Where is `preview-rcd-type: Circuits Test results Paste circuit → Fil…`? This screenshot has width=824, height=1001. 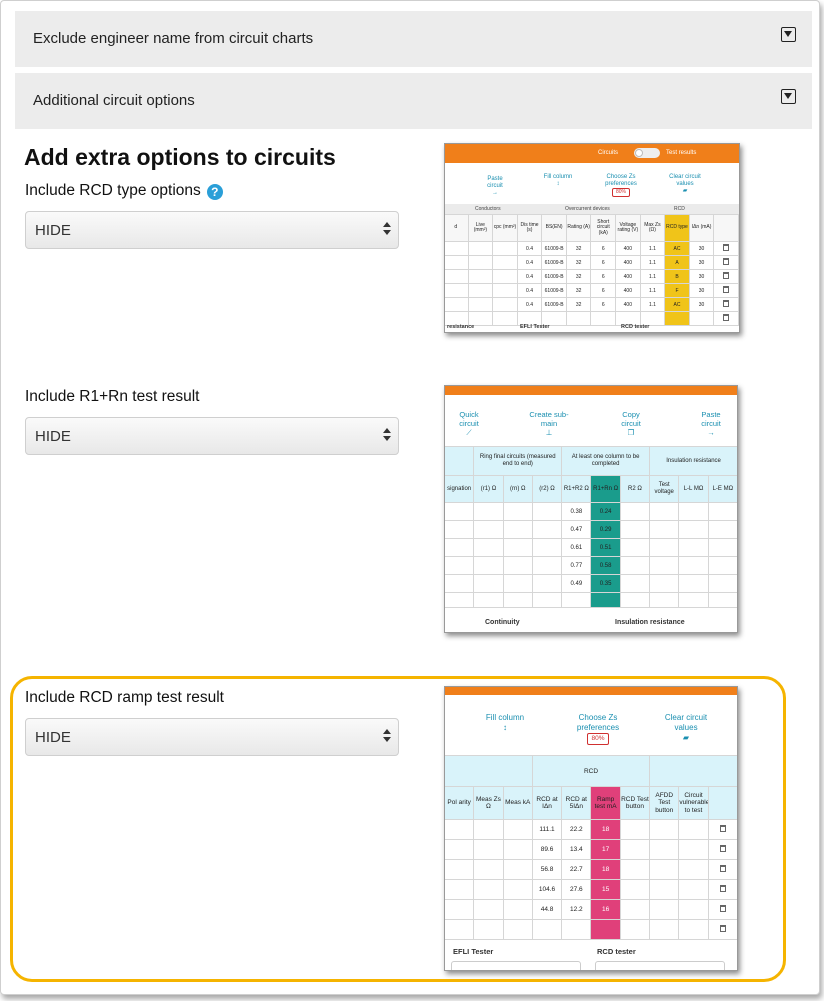 preview-rcd-type: Circuits Test results Paste circuit → Fil… is located at coordinates (592, 238).